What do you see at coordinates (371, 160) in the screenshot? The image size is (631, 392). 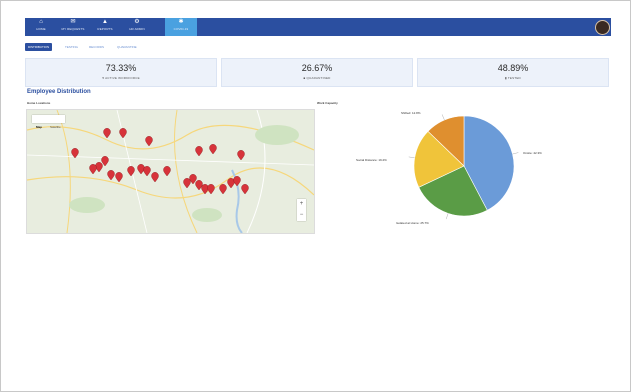 I see `pie-label-social-distance: Social Distance: 19.2%` at bounding box center [371, 160].